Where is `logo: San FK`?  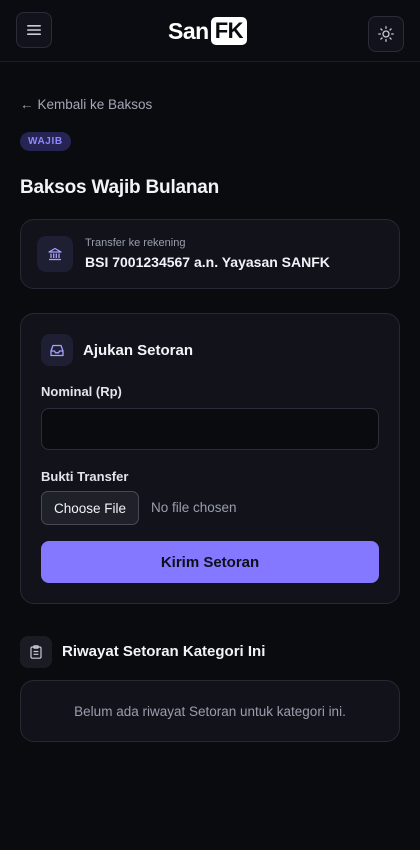
logo: San FK is located at coordinates (208, 31).